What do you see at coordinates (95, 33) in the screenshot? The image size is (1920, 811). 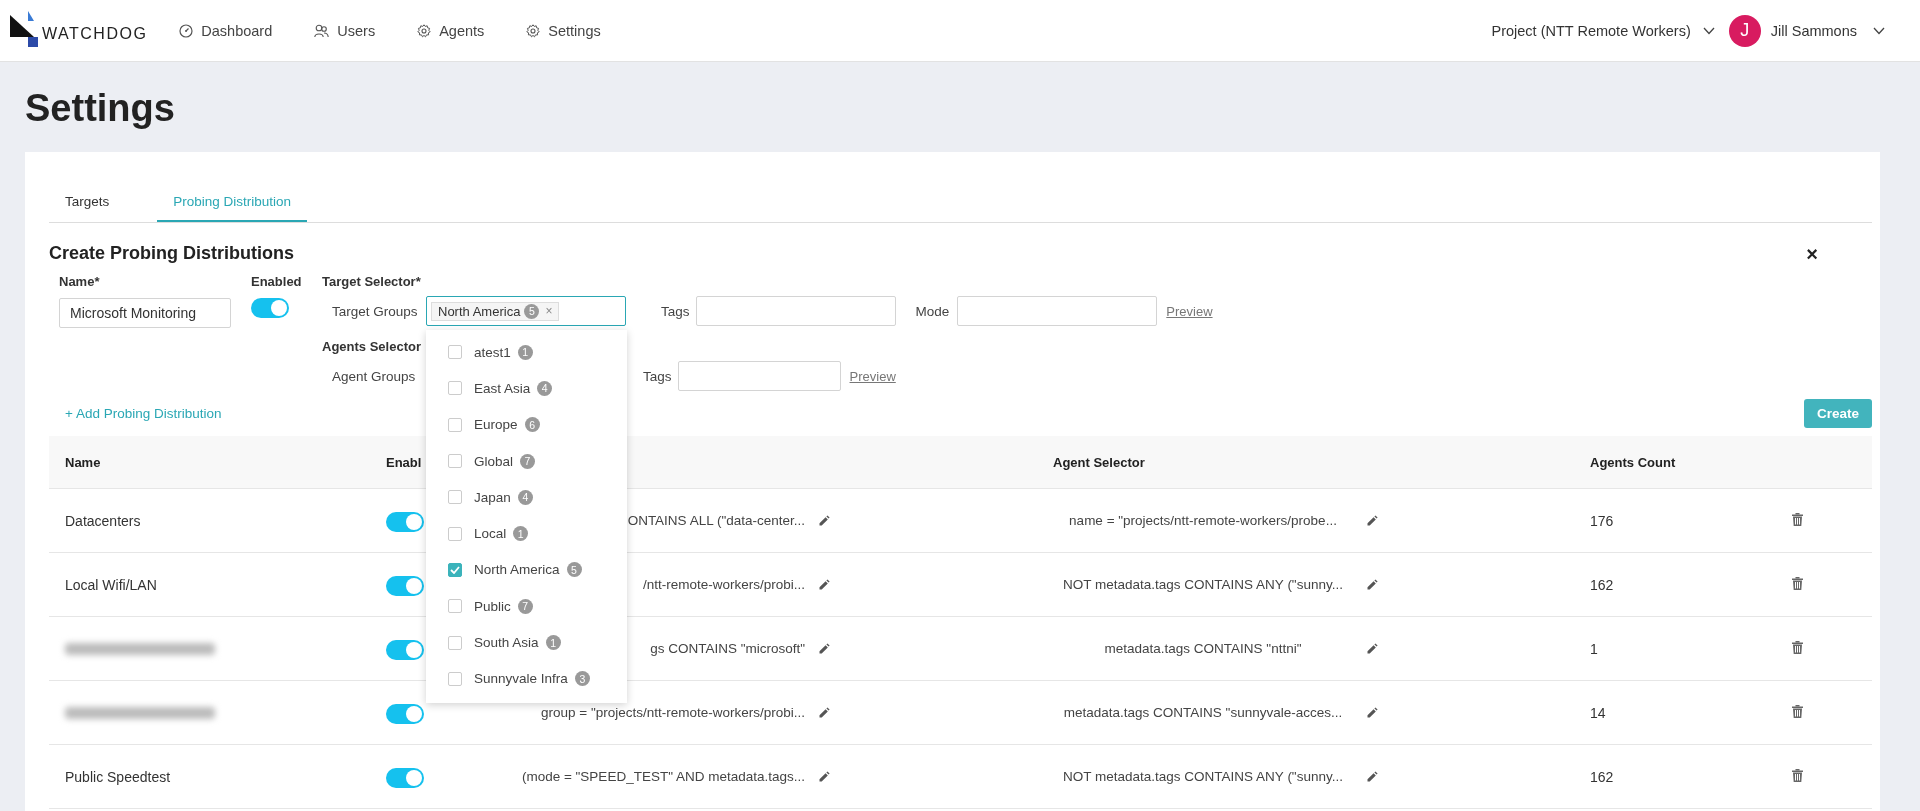 I see `brand-name: WATCHDOG` at bounding box center [95, 33].